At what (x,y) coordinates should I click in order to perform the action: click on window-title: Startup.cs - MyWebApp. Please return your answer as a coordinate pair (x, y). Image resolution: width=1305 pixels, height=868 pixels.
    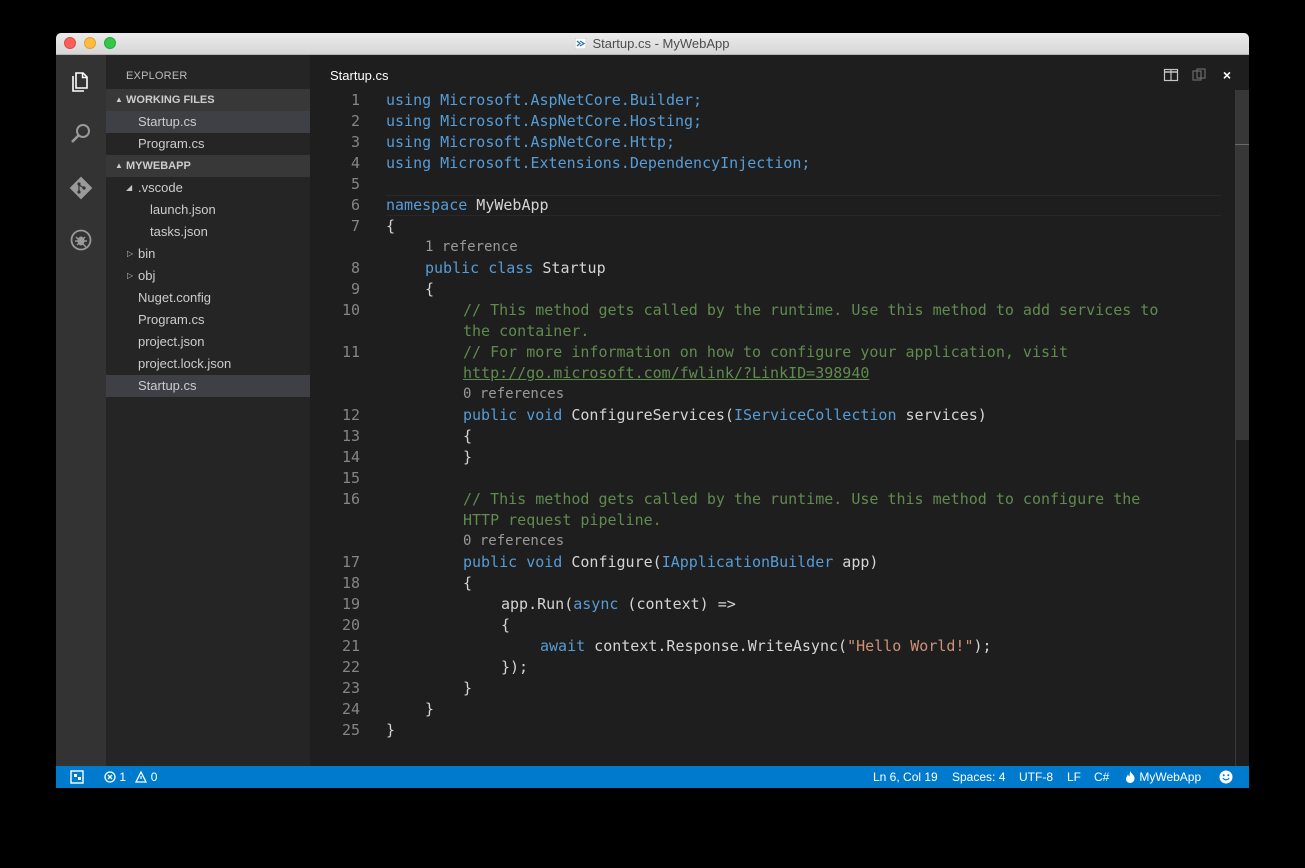
    Looking at the image, I should click on (661, 43).